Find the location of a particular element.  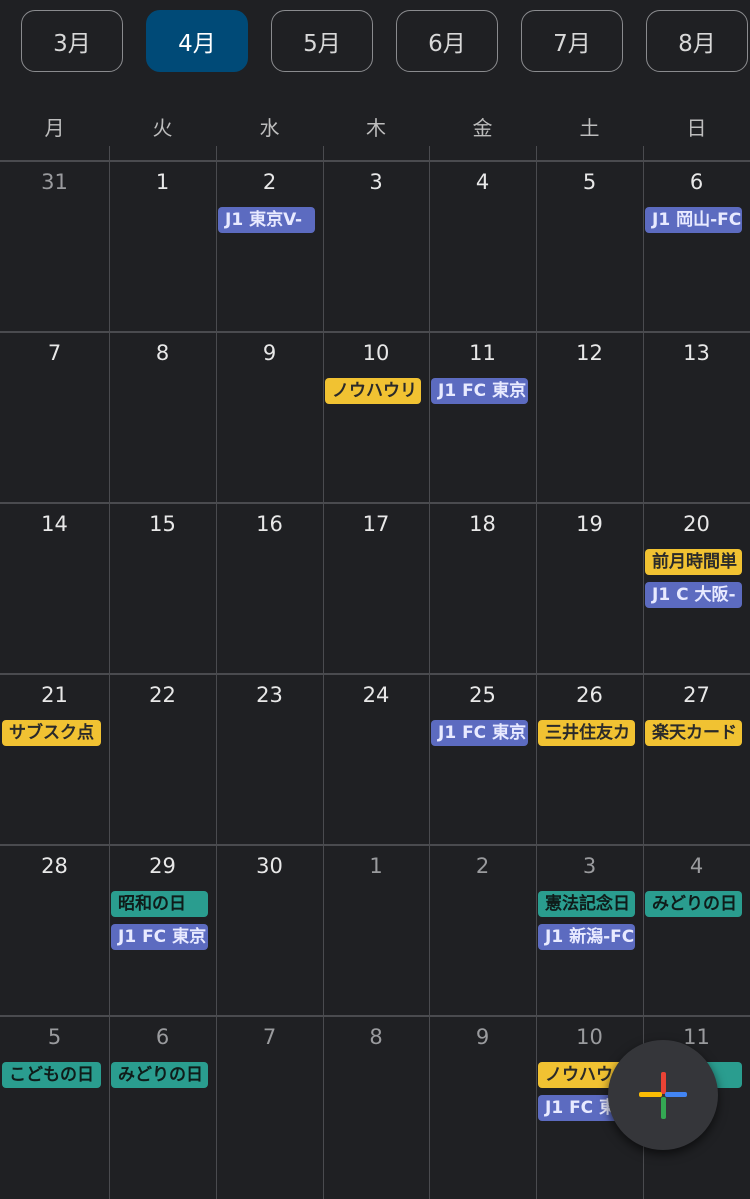

day-number: 20 is located at coordinates (696, 524).